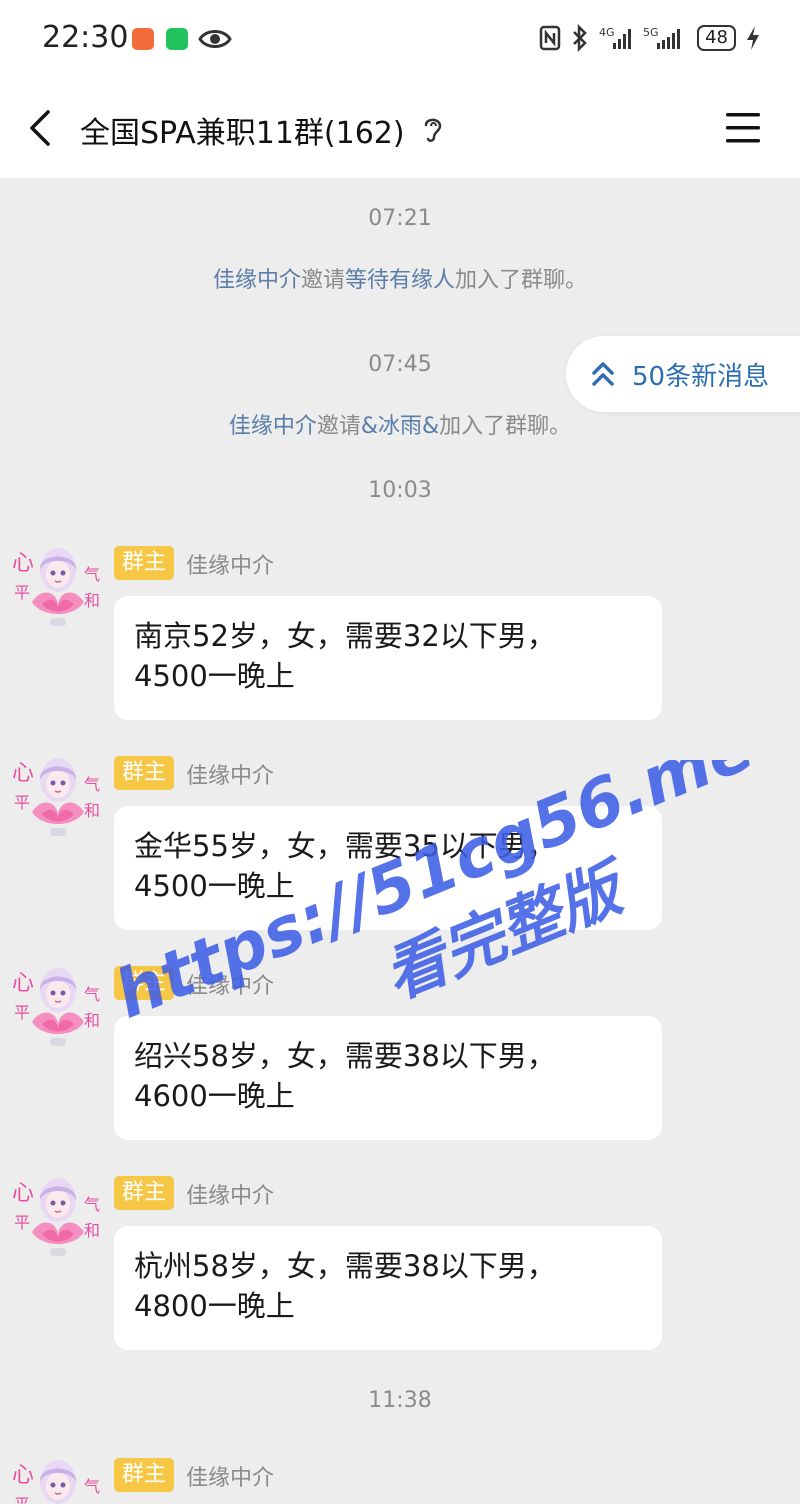  Describe the element at coordinates (345, 1266) in the screenshot. I see `message-text: 杭州58岁，女，需要38以下男，` at that location.